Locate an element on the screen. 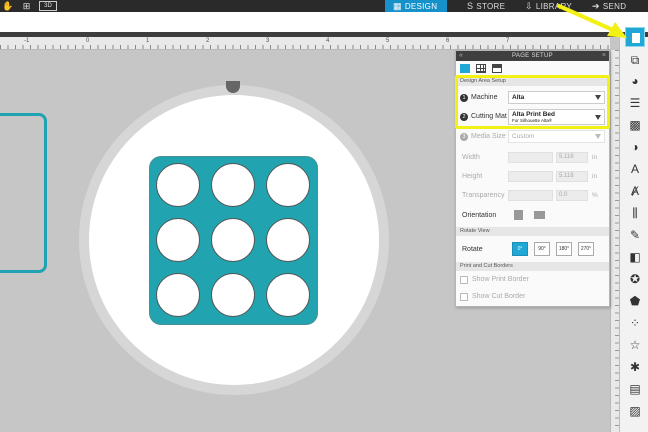  media-size-label: Media Size is located at coordinates (488, 136).